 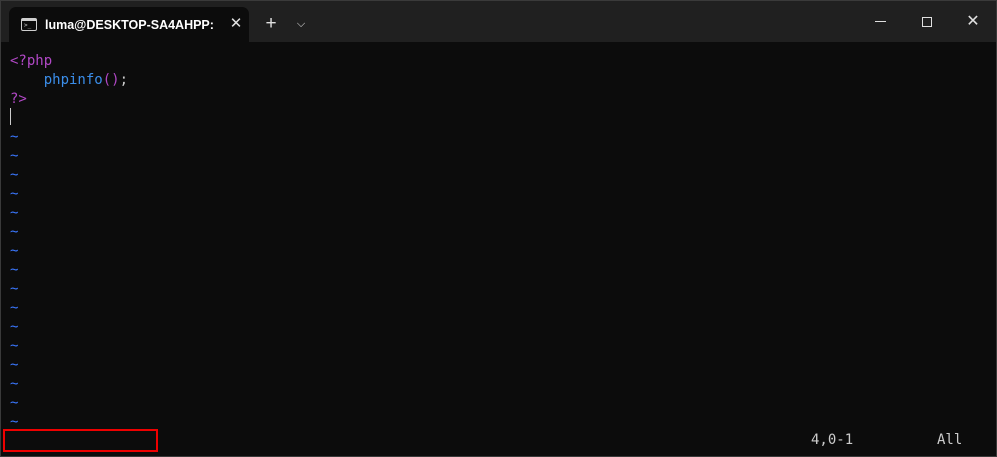 I want to click on chevron-down-icon: ⌵, so click(x=301, y=24).